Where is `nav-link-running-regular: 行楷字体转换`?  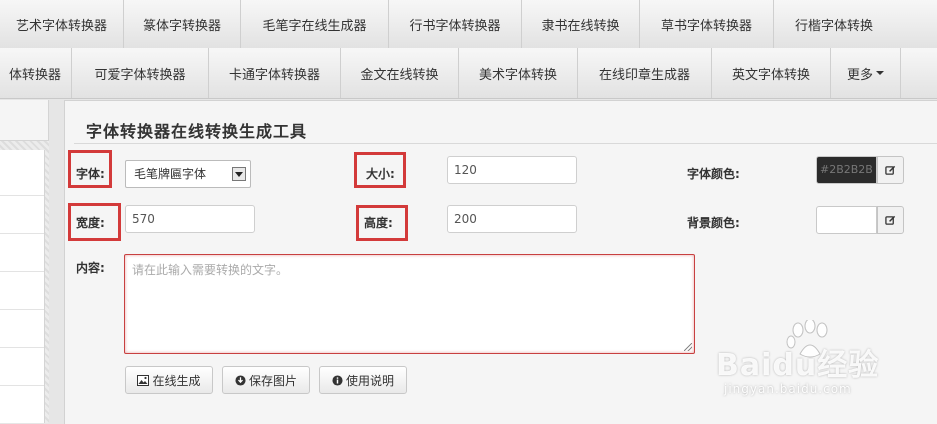
nav-link-running-regular: 行楷字体转换 is located at coordinates (834, 24).